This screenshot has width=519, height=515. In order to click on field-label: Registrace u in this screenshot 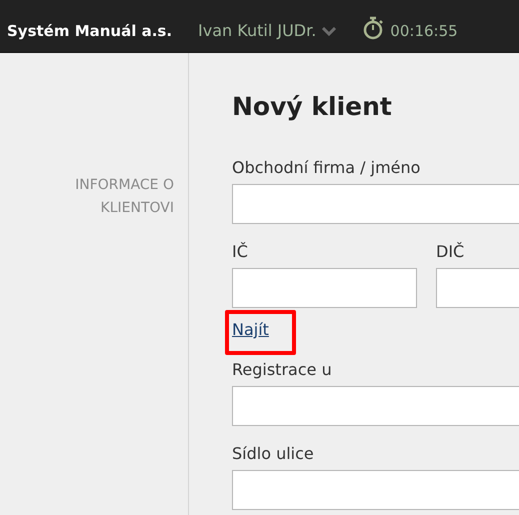, I will do `click(282, 370)`.